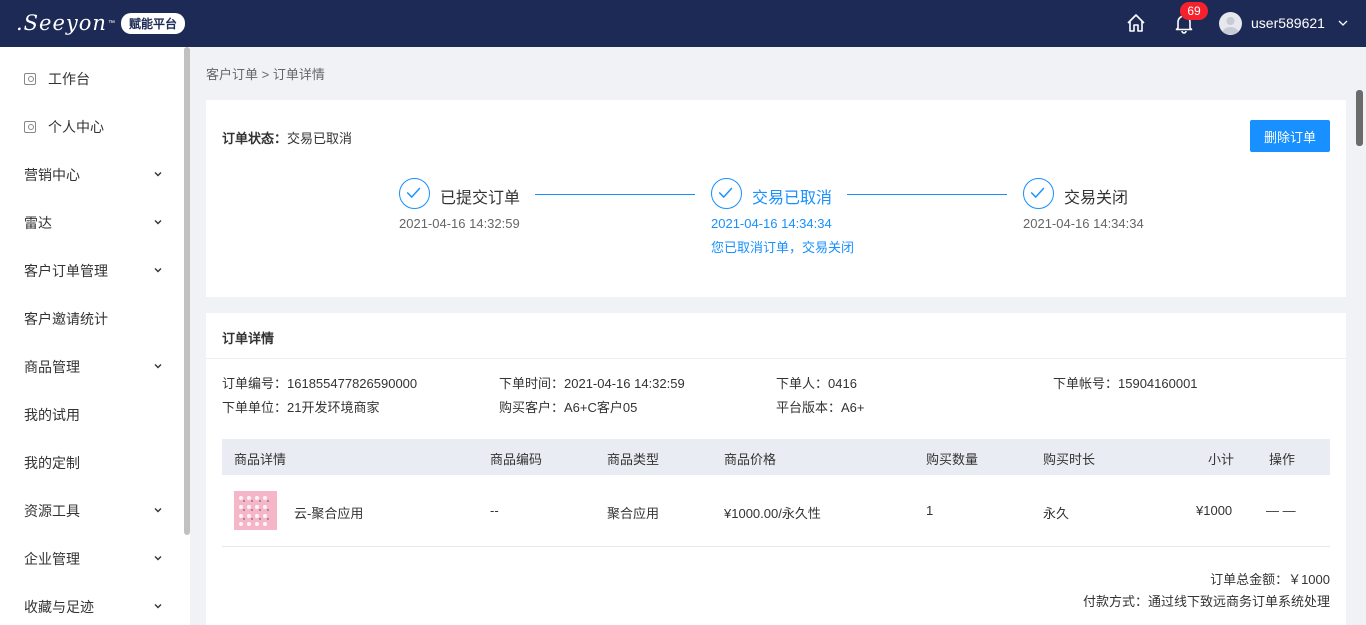 This screenshot has width=1366, height=625. What do you see at coordinates (1125, 383) in the screenshot?
I see `order-account: 下单帐号：15904160001` at bounding box center [1125, 383].